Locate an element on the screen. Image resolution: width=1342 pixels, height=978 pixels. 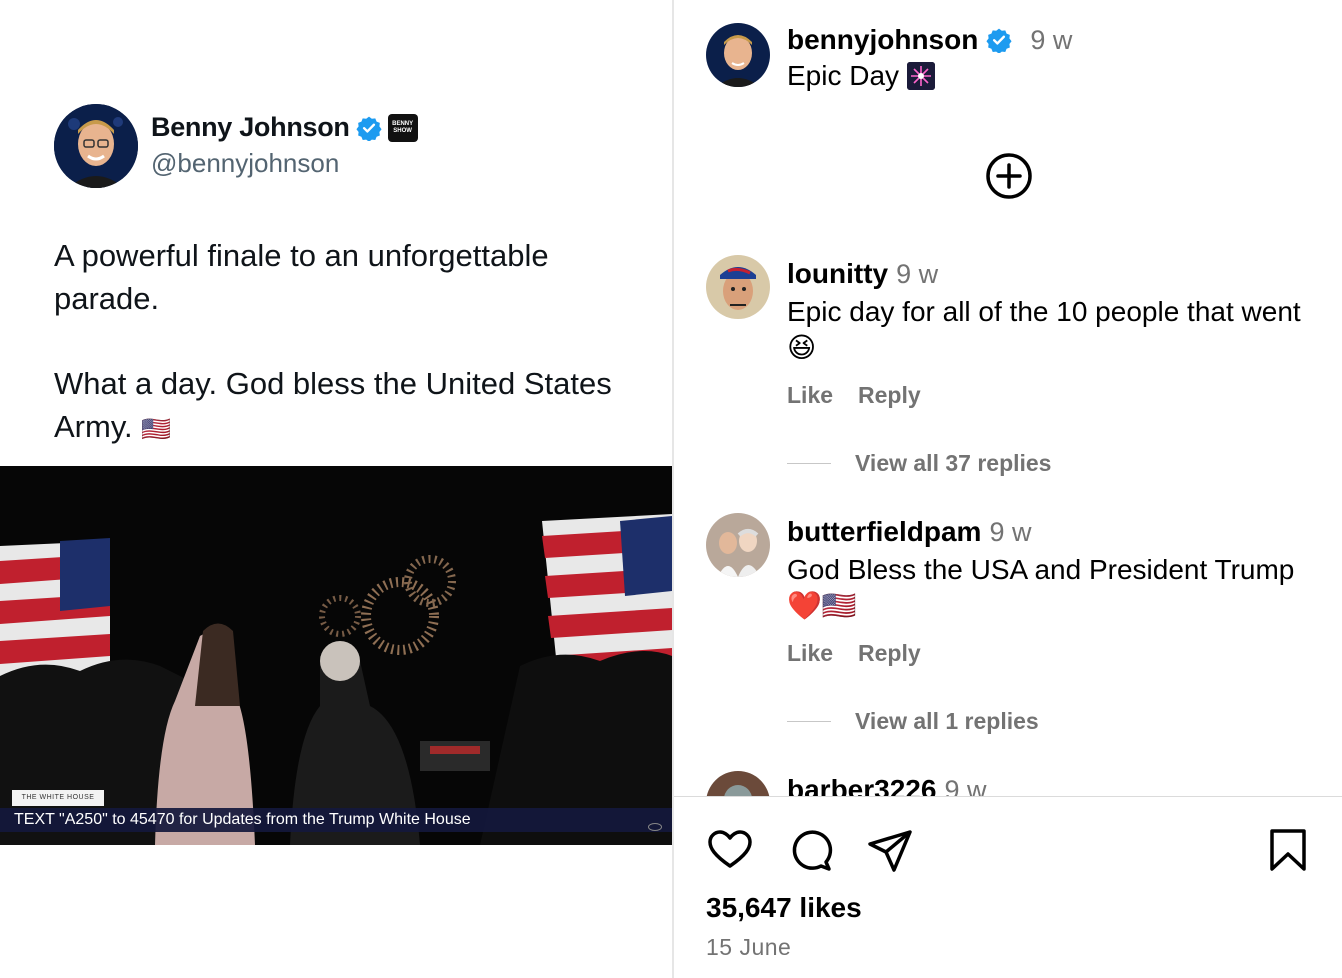
tweet-author-handle: @bennyjohnson is located at coordinates (245, 163).